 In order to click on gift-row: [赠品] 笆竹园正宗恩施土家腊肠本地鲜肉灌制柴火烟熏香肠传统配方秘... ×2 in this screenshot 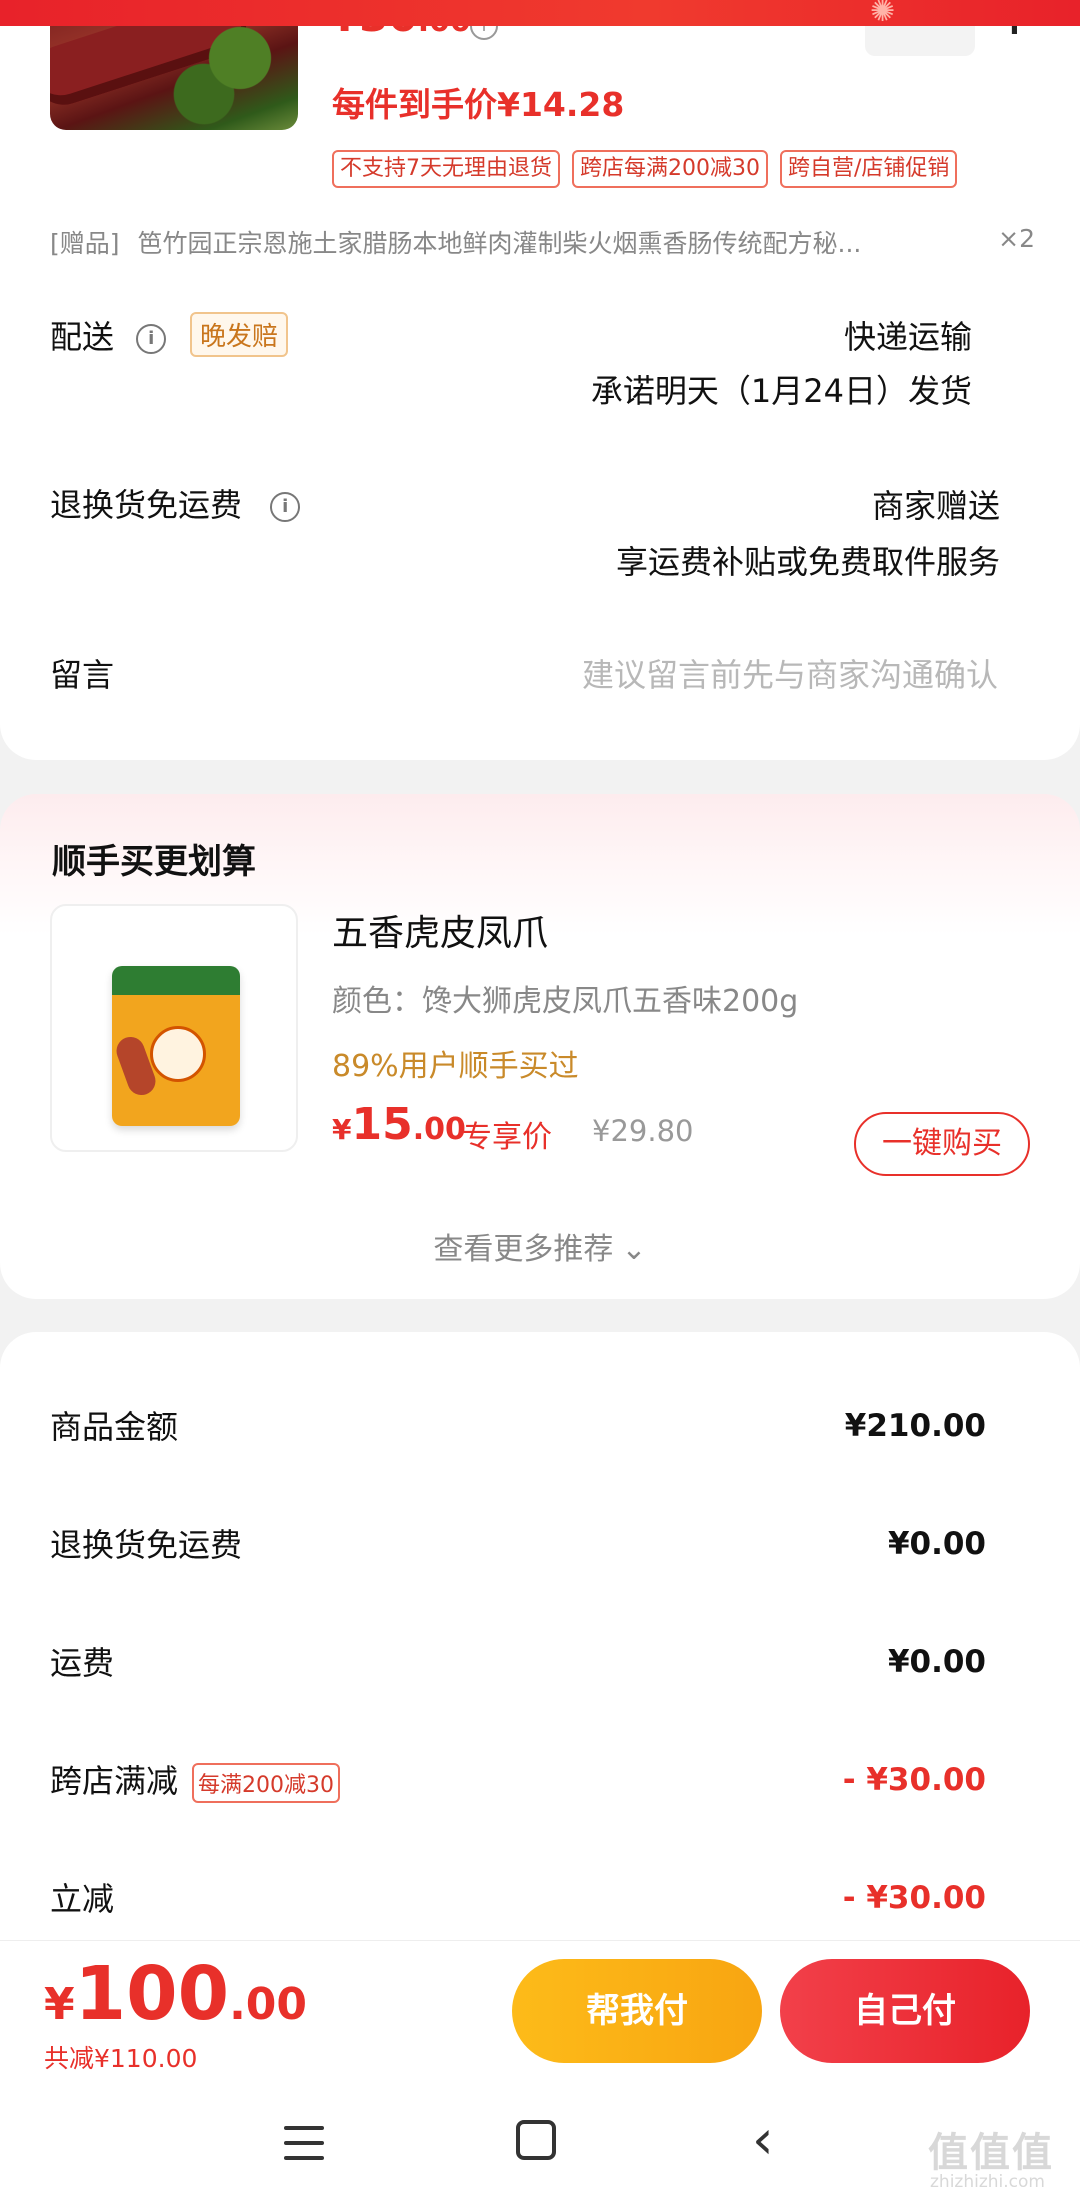, I will do `click(542, 242)`.